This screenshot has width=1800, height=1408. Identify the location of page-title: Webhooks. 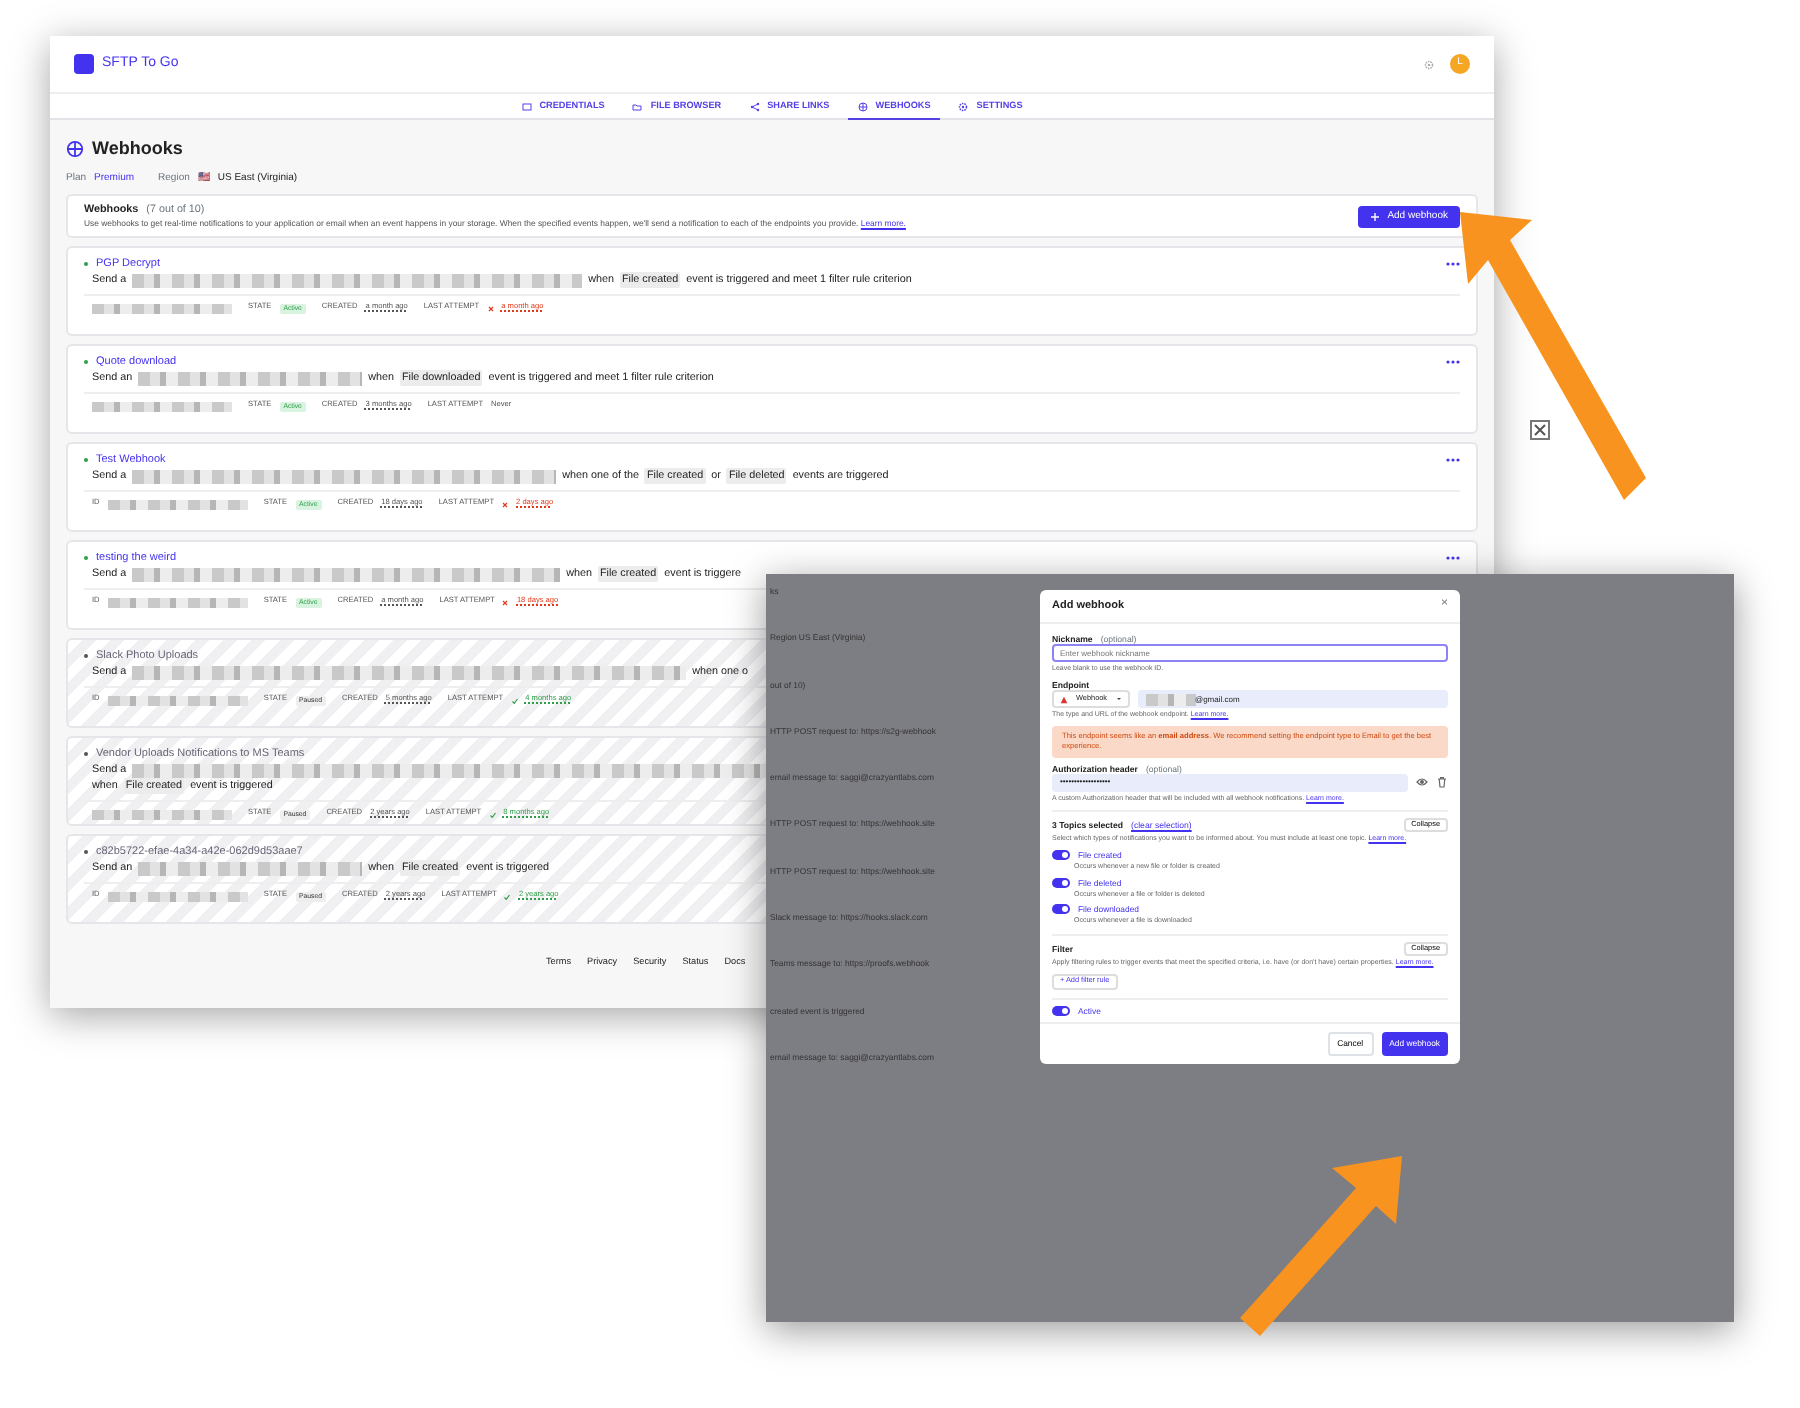
(137, 149).